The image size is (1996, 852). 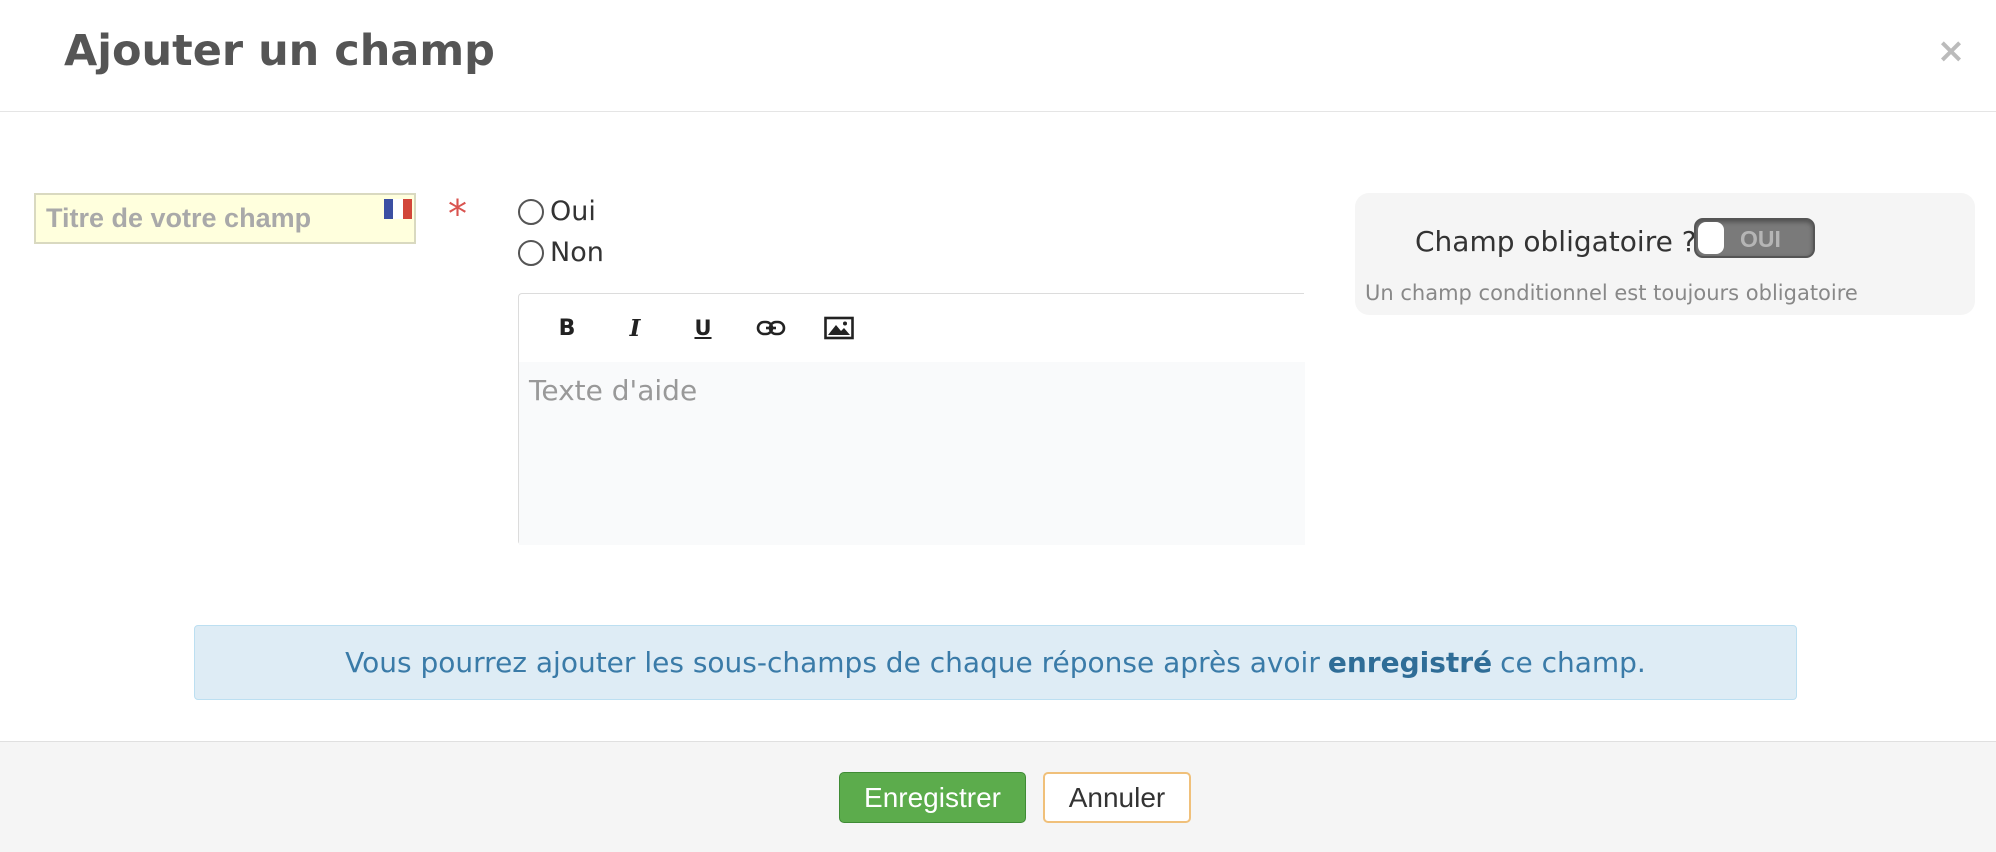 What do you see at coordinates (1410, 662) in the screenshot?
I see `info-text-bold: enregistré` at bounding box center [1410, 662].